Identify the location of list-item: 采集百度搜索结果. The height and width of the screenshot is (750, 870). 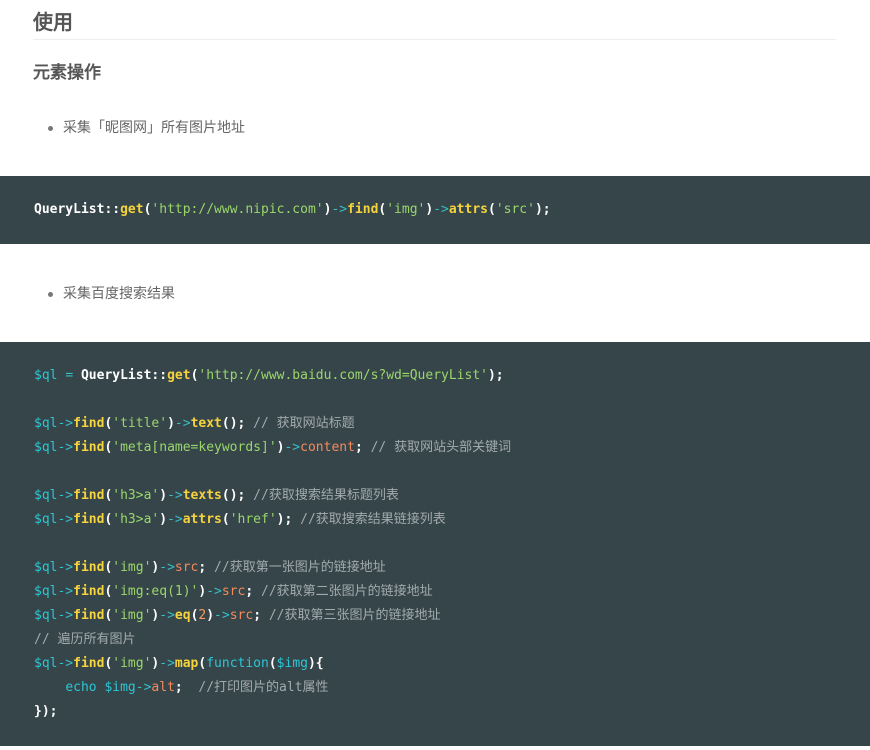
(111, 294).